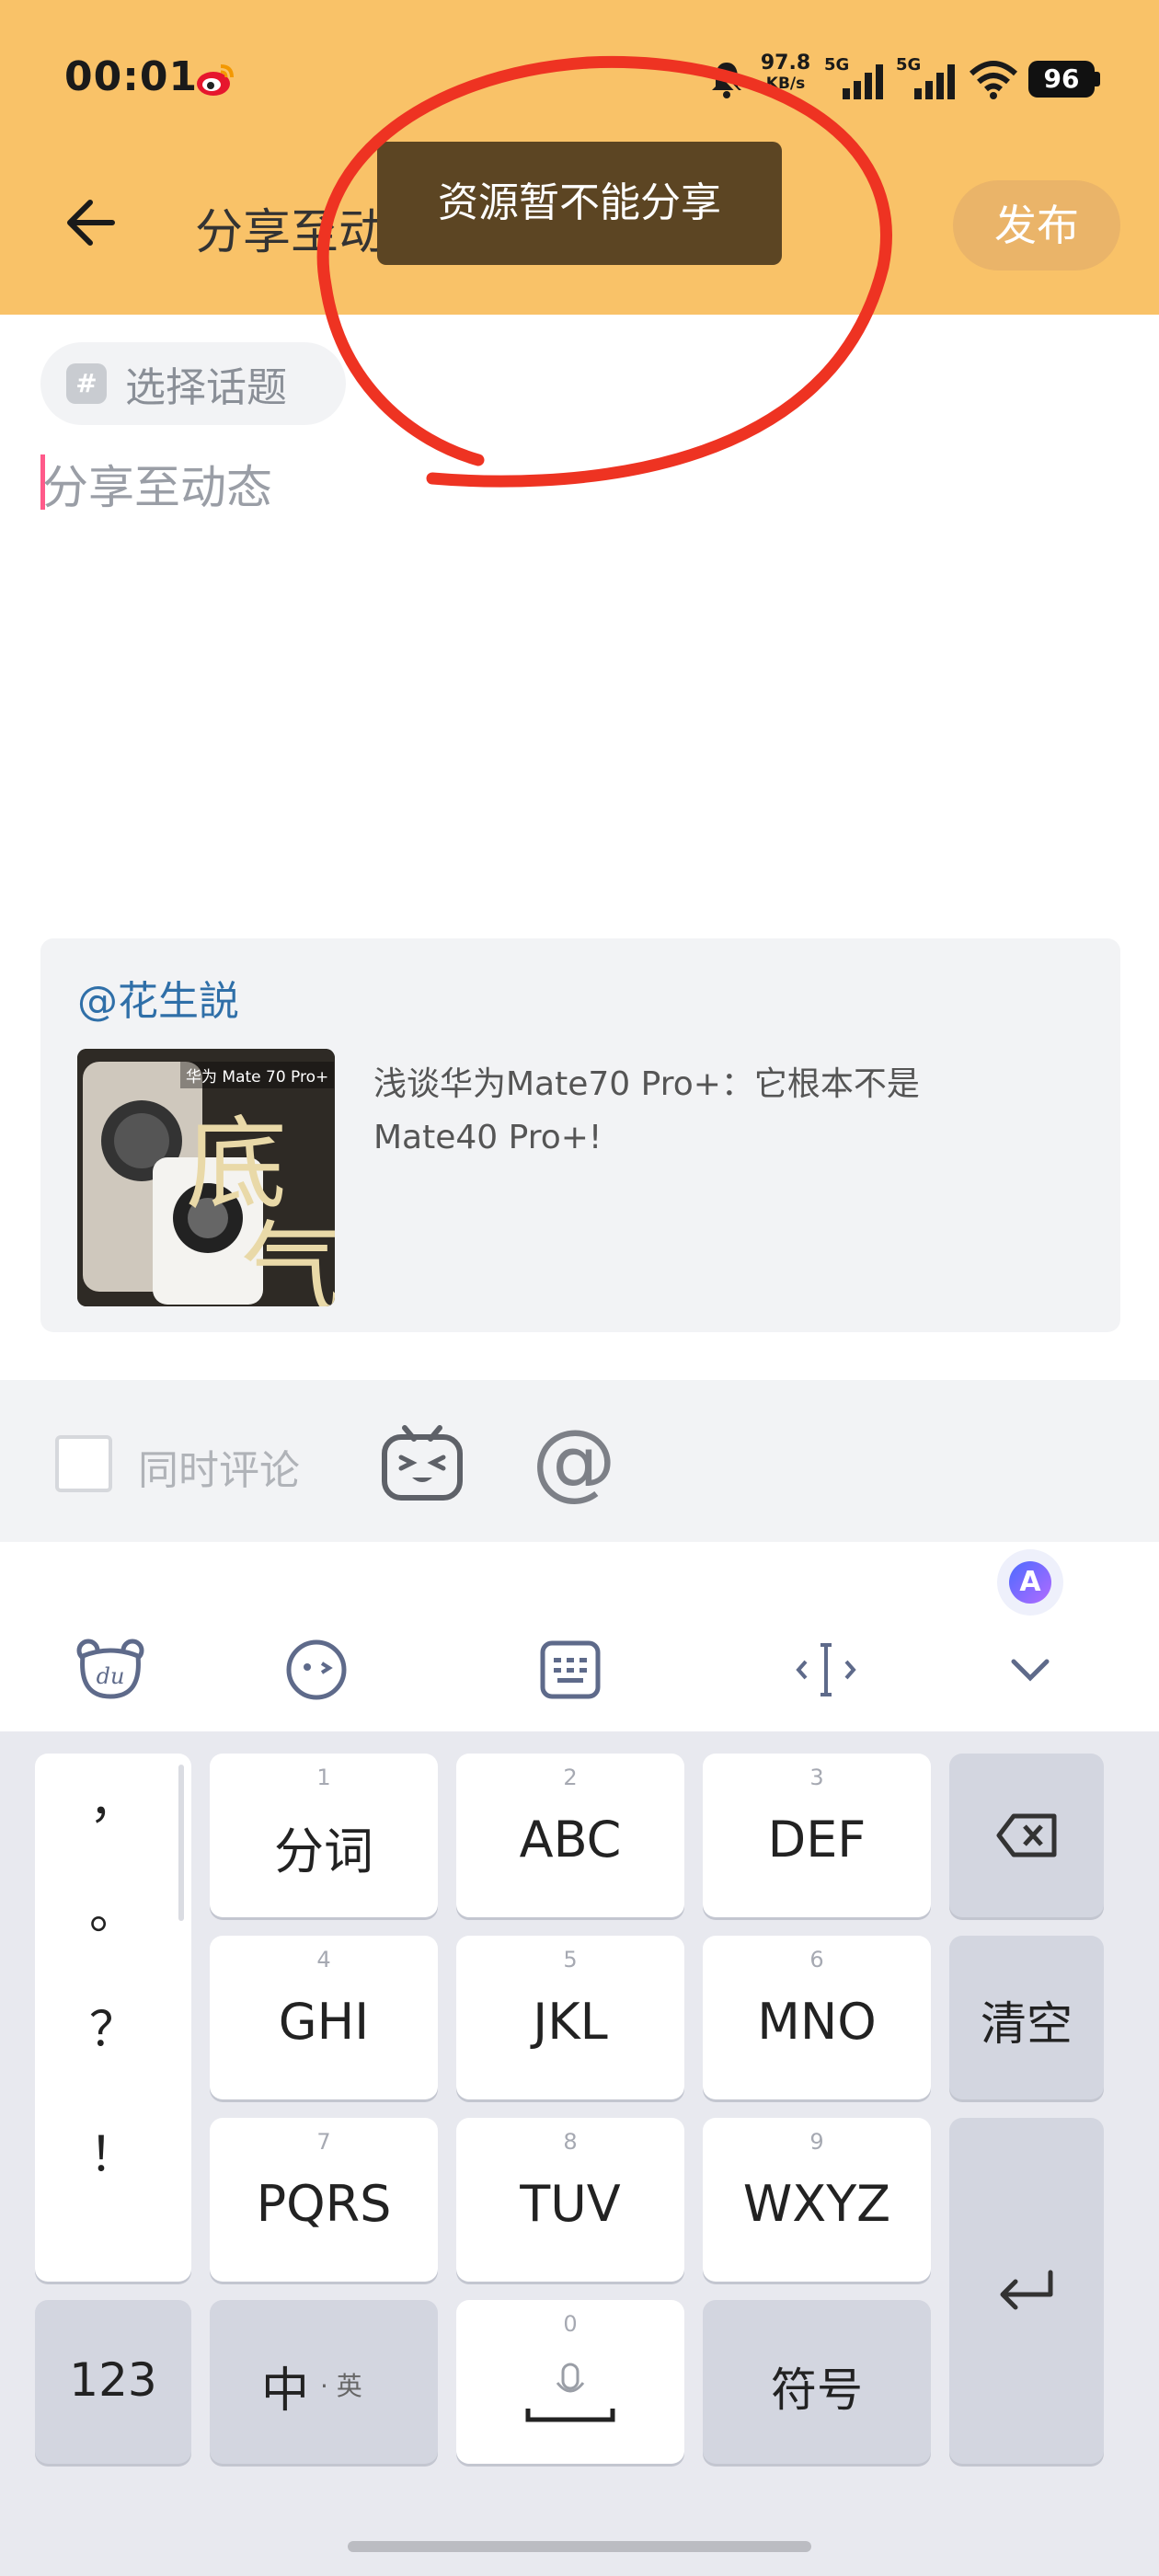  I want to click on thumbnail-big-text-2: 气, so click(288, 1258).